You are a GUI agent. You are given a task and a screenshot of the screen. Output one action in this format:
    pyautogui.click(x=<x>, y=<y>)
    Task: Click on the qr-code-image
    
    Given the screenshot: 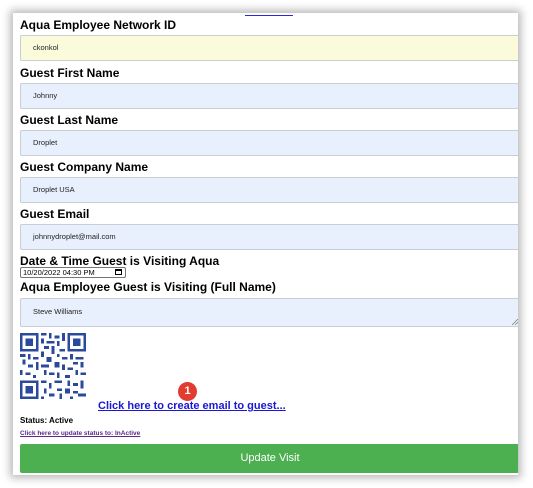 What is the action you would take?
    pyautogui.click(x=53, y=366)
    